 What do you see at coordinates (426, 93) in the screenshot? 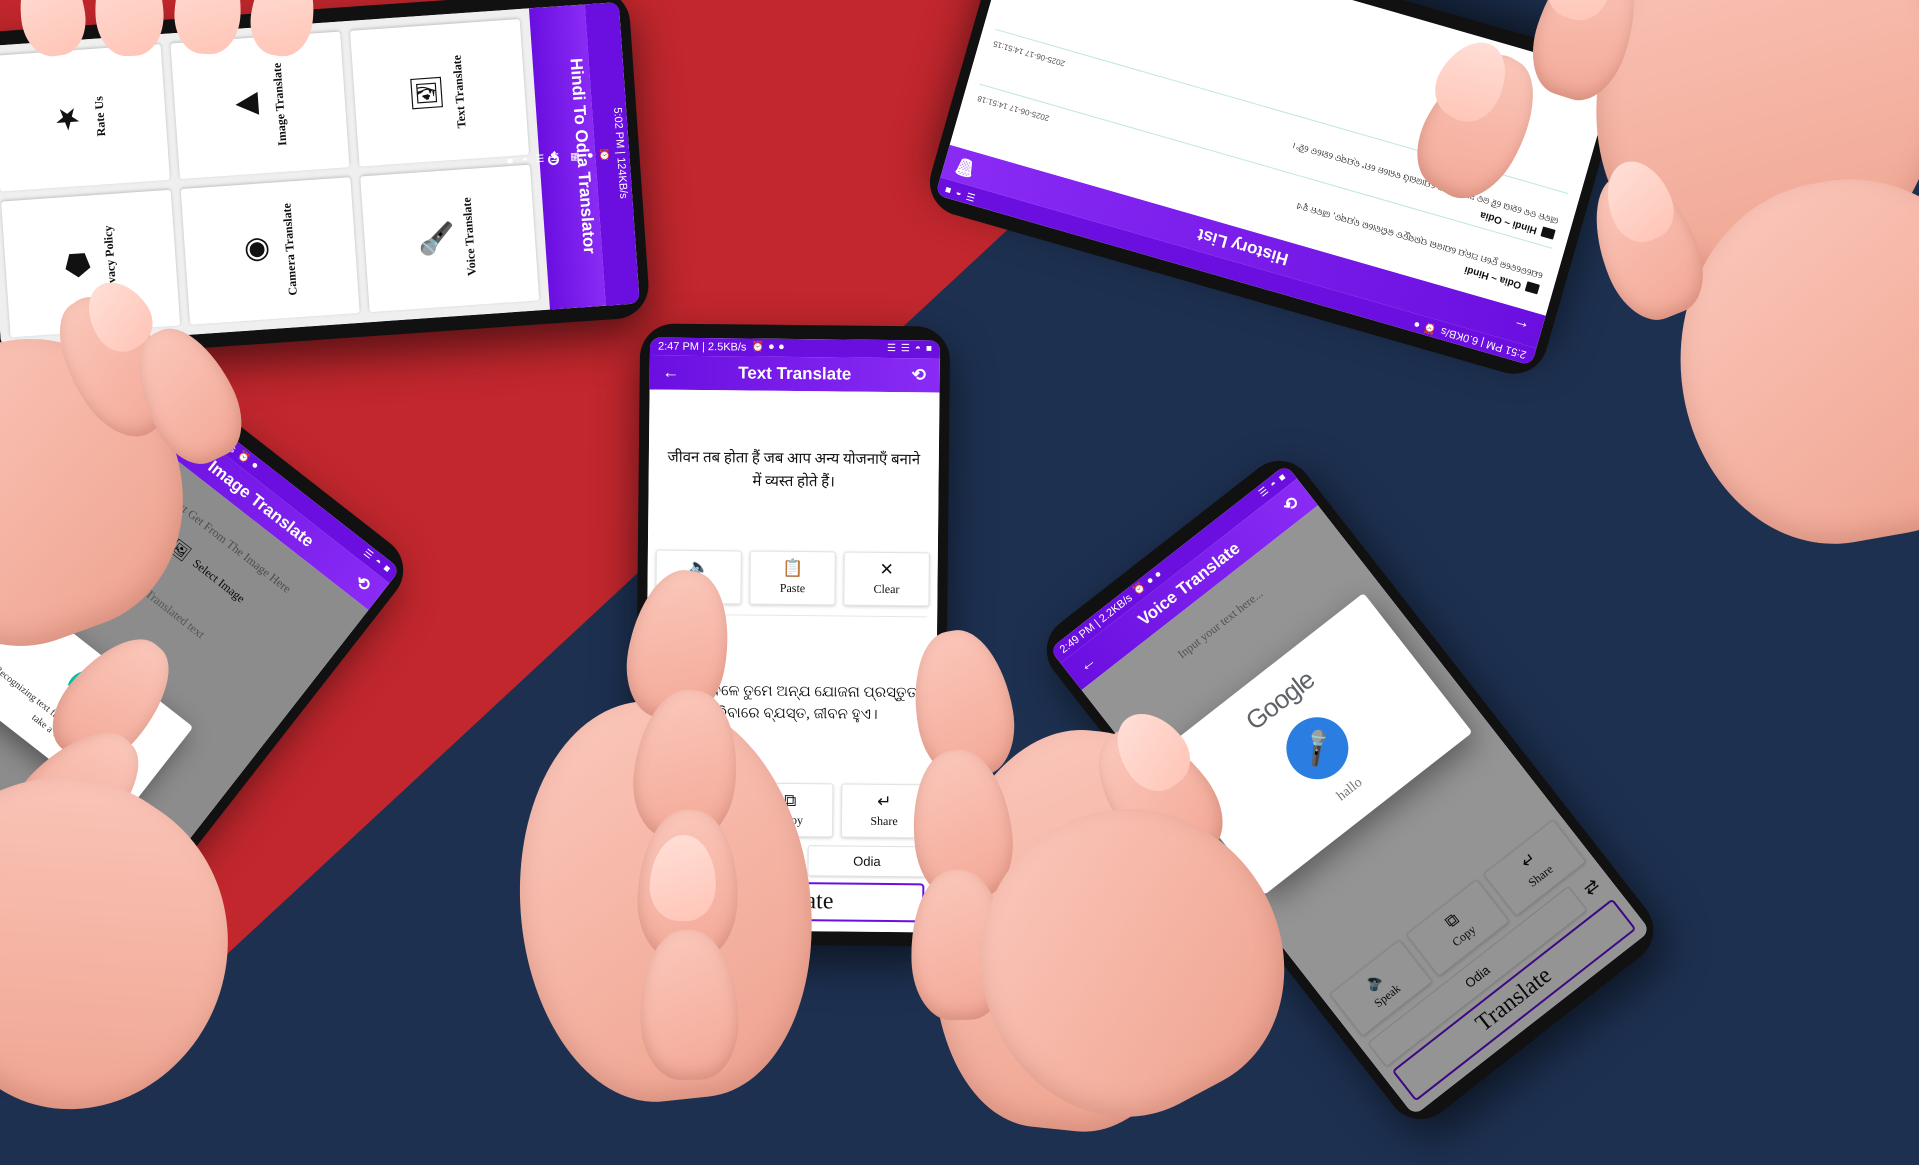
I see `text-translate-icon: 🖼` at bounding box center [426, 93].